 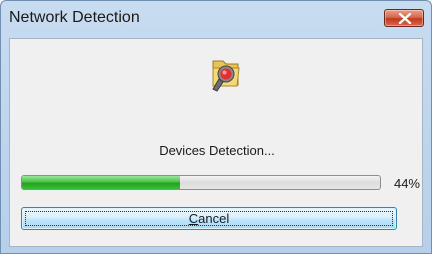 I want to click on search-device-icon, so click(x=226, y=76).